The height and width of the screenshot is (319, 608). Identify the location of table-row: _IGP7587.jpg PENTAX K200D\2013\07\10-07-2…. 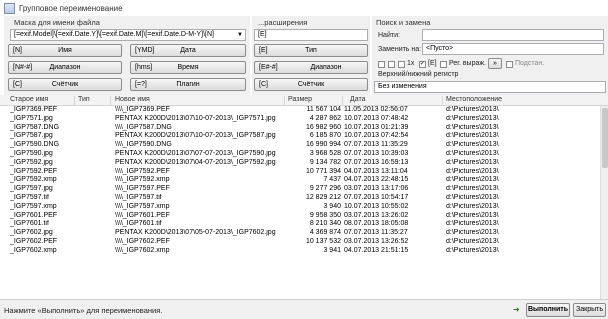
(300, 136).